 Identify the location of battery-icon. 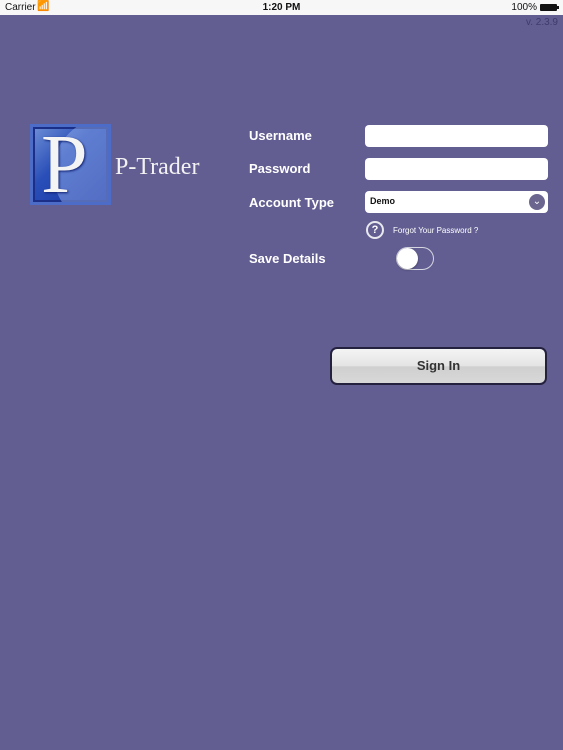
(549, 7).